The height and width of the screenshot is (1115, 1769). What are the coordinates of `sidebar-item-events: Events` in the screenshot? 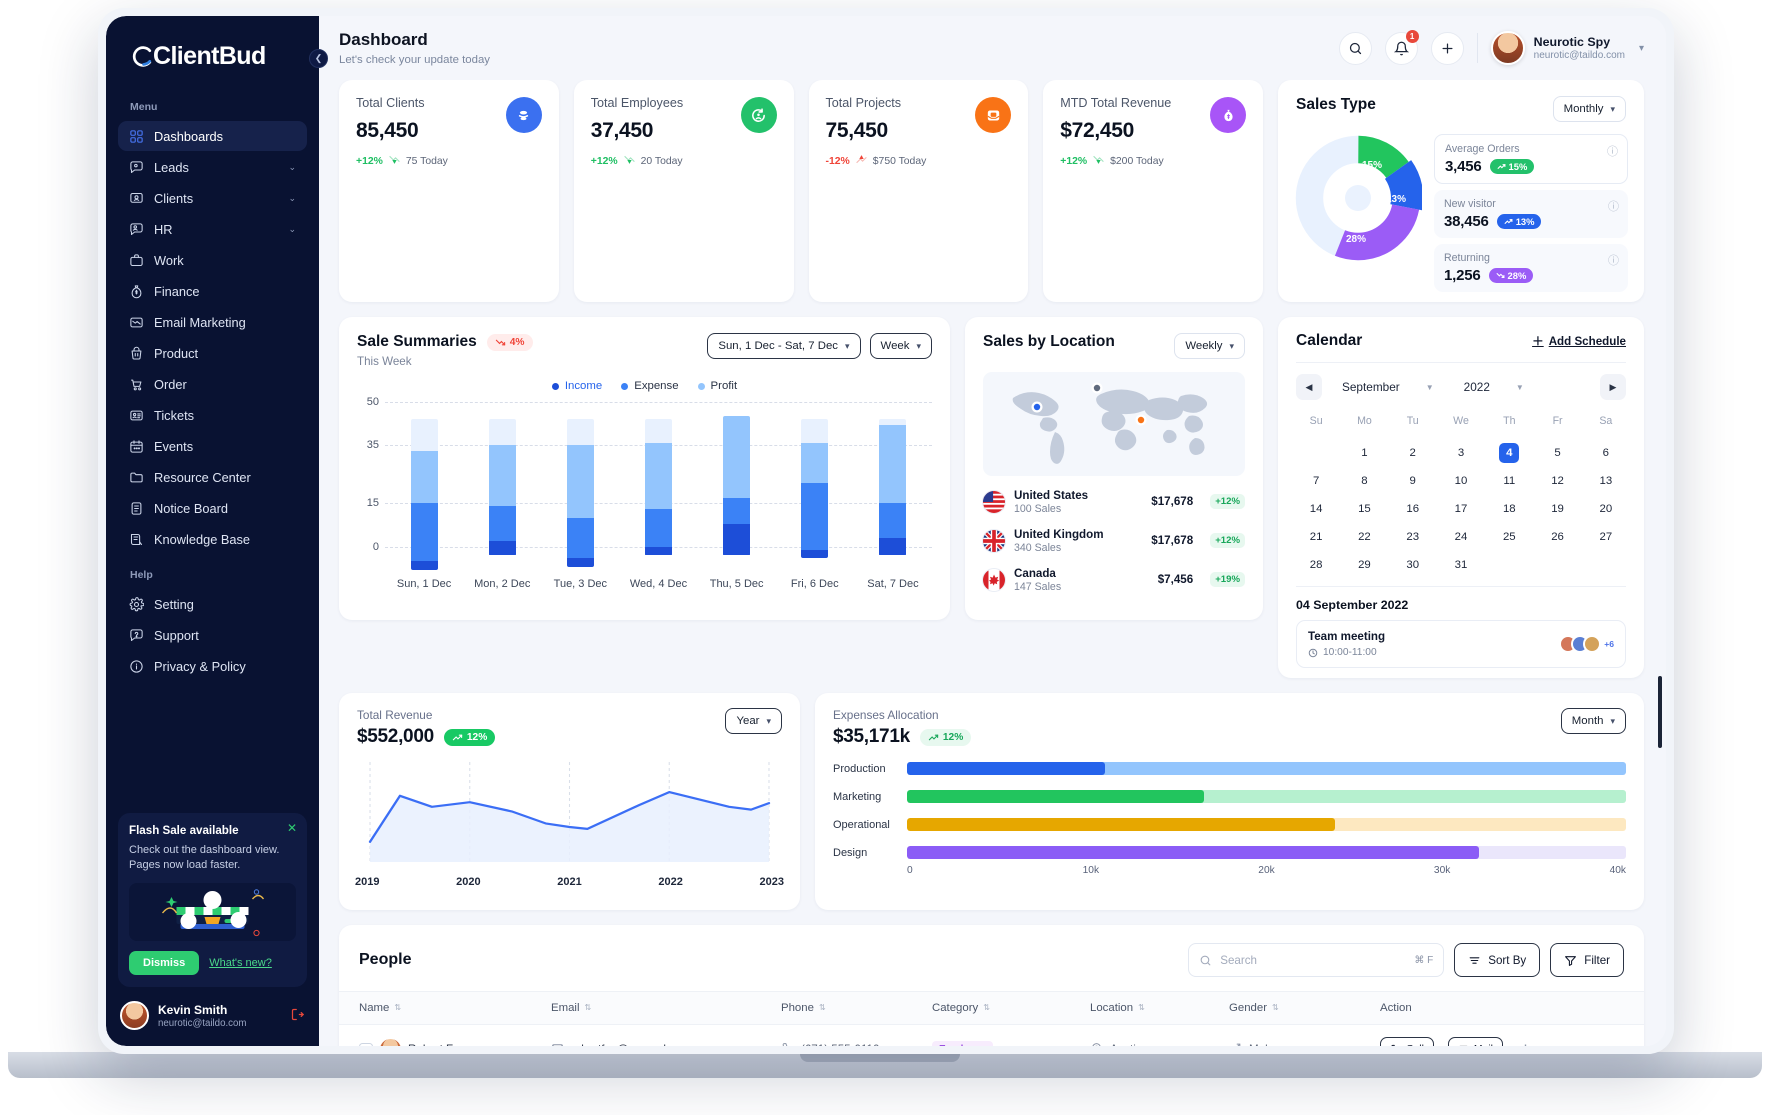 It's located at (212, 446).